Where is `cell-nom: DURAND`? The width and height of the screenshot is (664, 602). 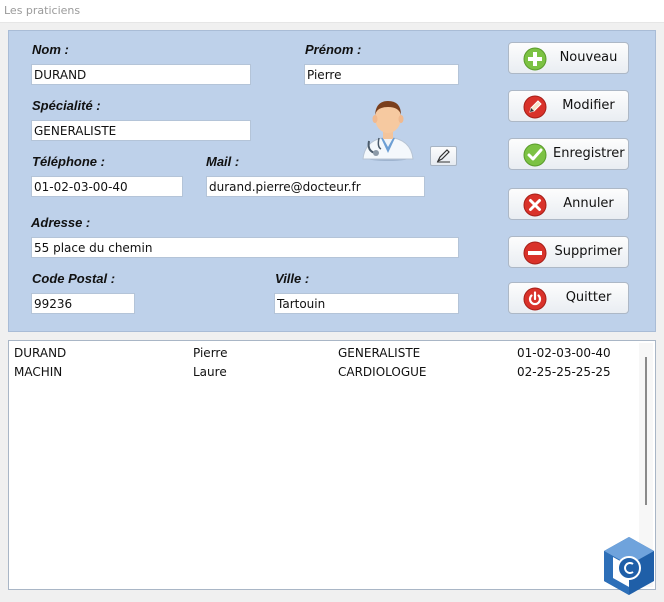
cell-nom: DURAND is located at coordinates (40, 353).